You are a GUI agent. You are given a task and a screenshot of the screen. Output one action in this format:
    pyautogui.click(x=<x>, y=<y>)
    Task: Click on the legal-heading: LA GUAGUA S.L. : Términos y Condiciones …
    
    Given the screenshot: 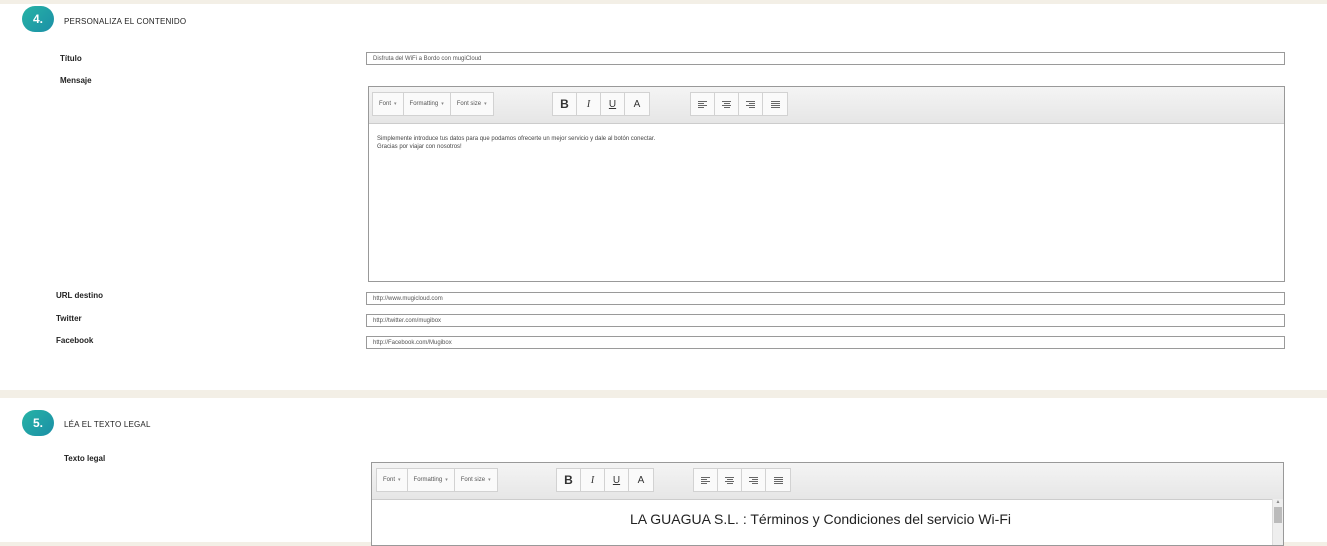 What is the action you would take?
    pyautogui.click(x=820, y=519)
    